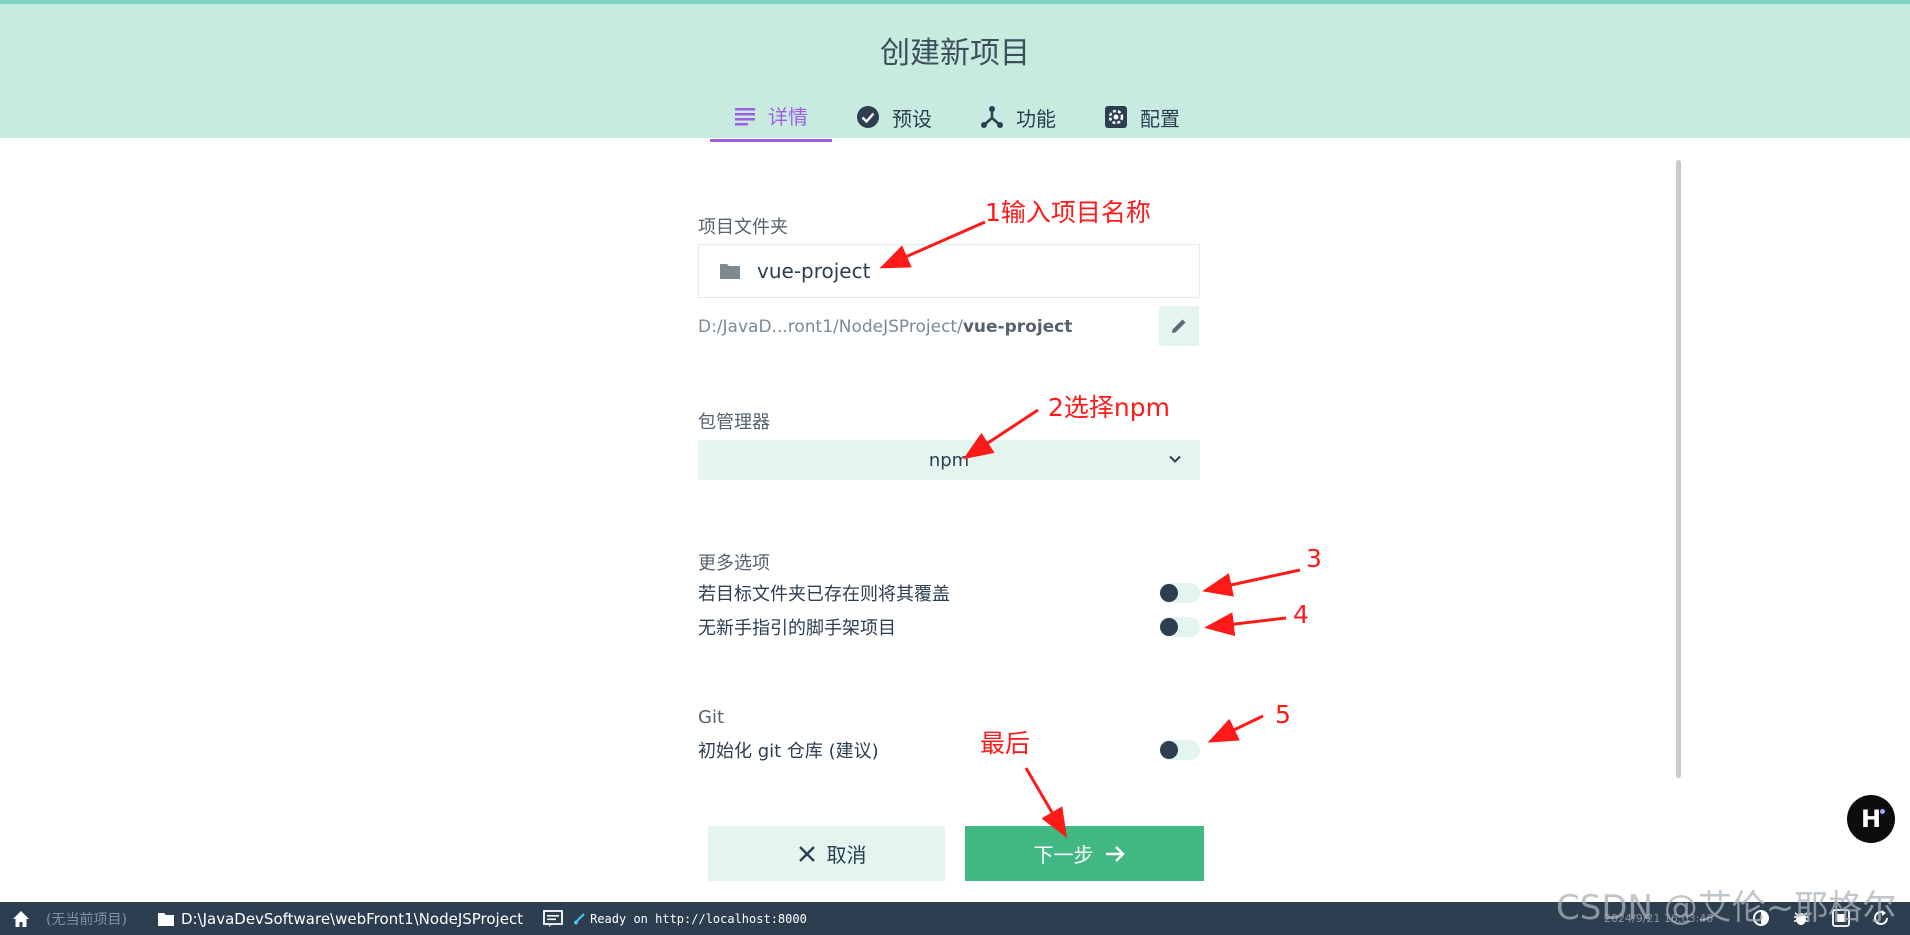 This screenshot has width=1910, height=935. I want to click on home-button, so click(21, 919).